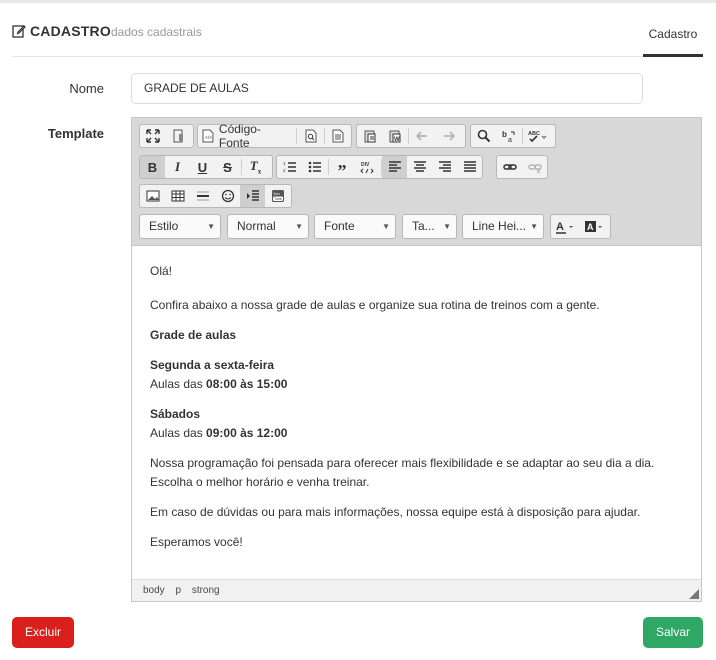 The width and height of the screenshot is (716, 660). Describe the element at coordinates (152, 136) in the screenshot. I see `maximize-icon` at that location.